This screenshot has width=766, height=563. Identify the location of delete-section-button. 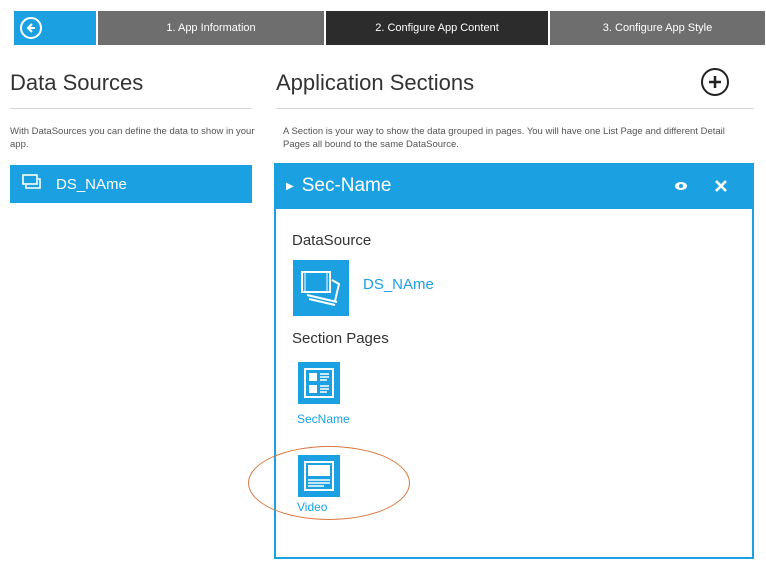
(721, 186).